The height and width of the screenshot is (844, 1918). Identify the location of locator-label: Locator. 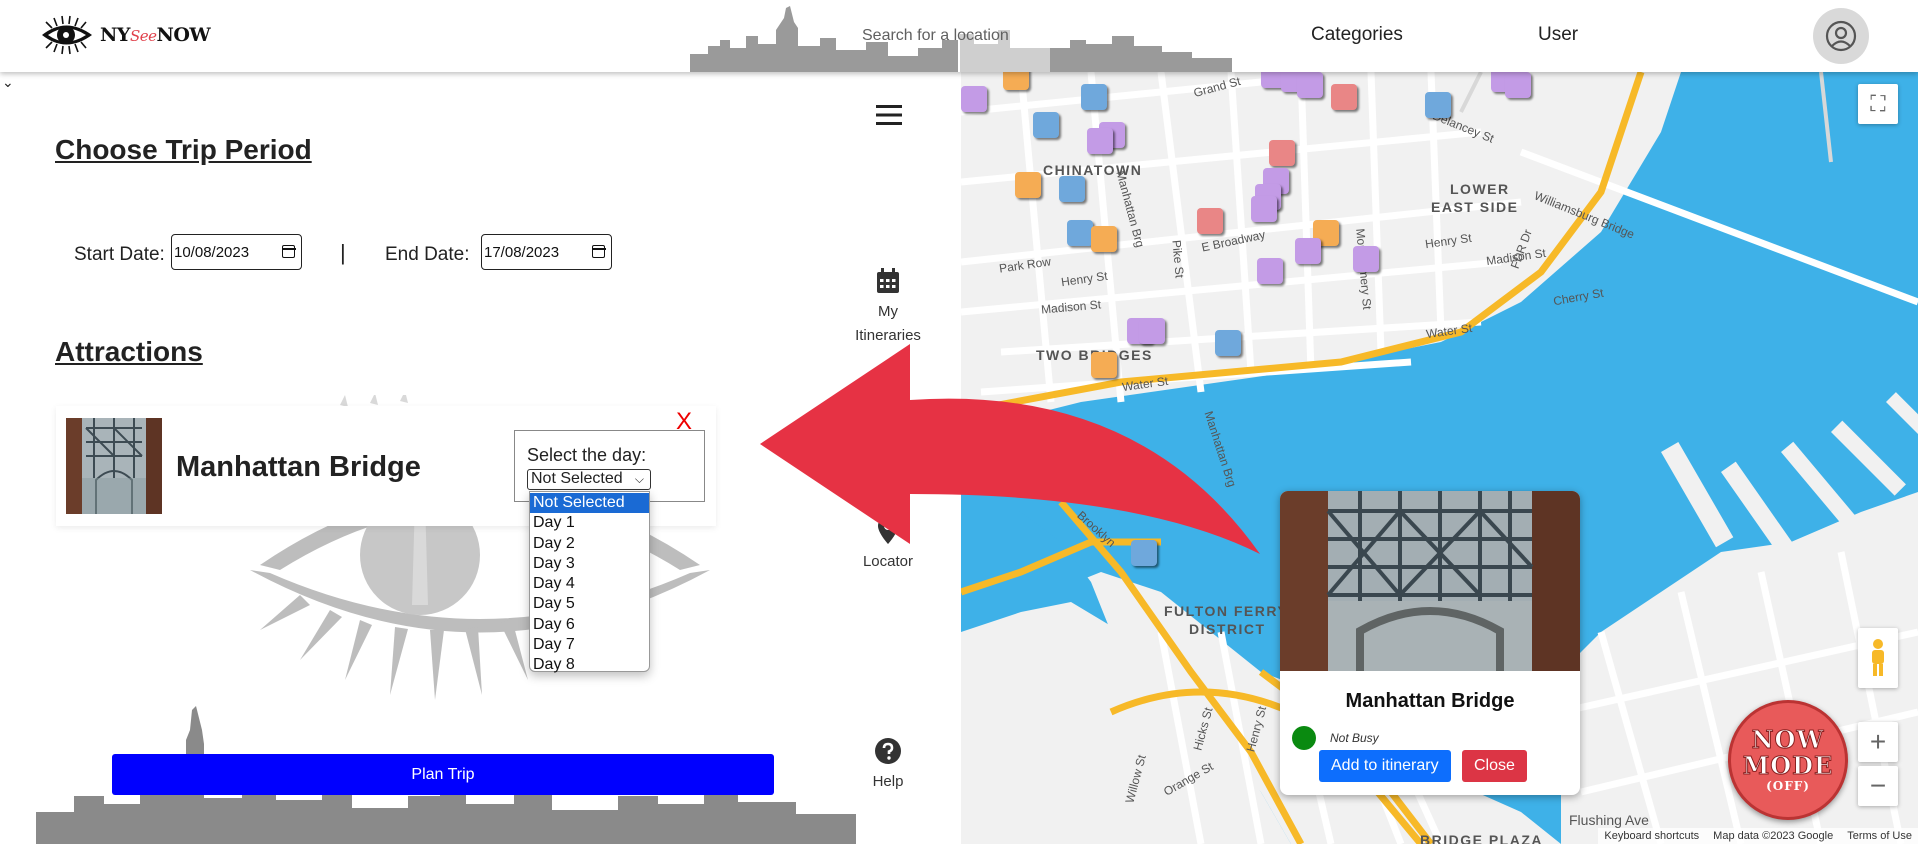
(888, 561).